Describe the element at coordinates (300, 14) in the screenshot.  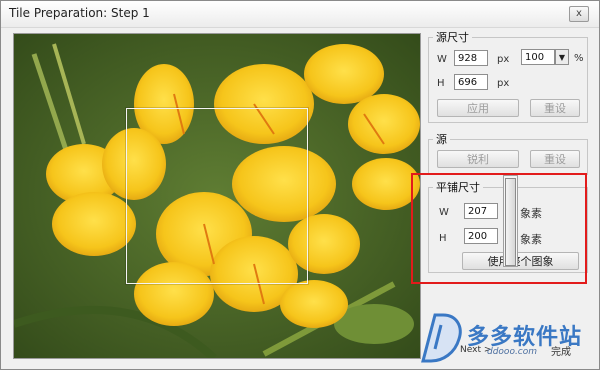
I see `title-bar: Tile Preparation: Step 1 x` at that location.